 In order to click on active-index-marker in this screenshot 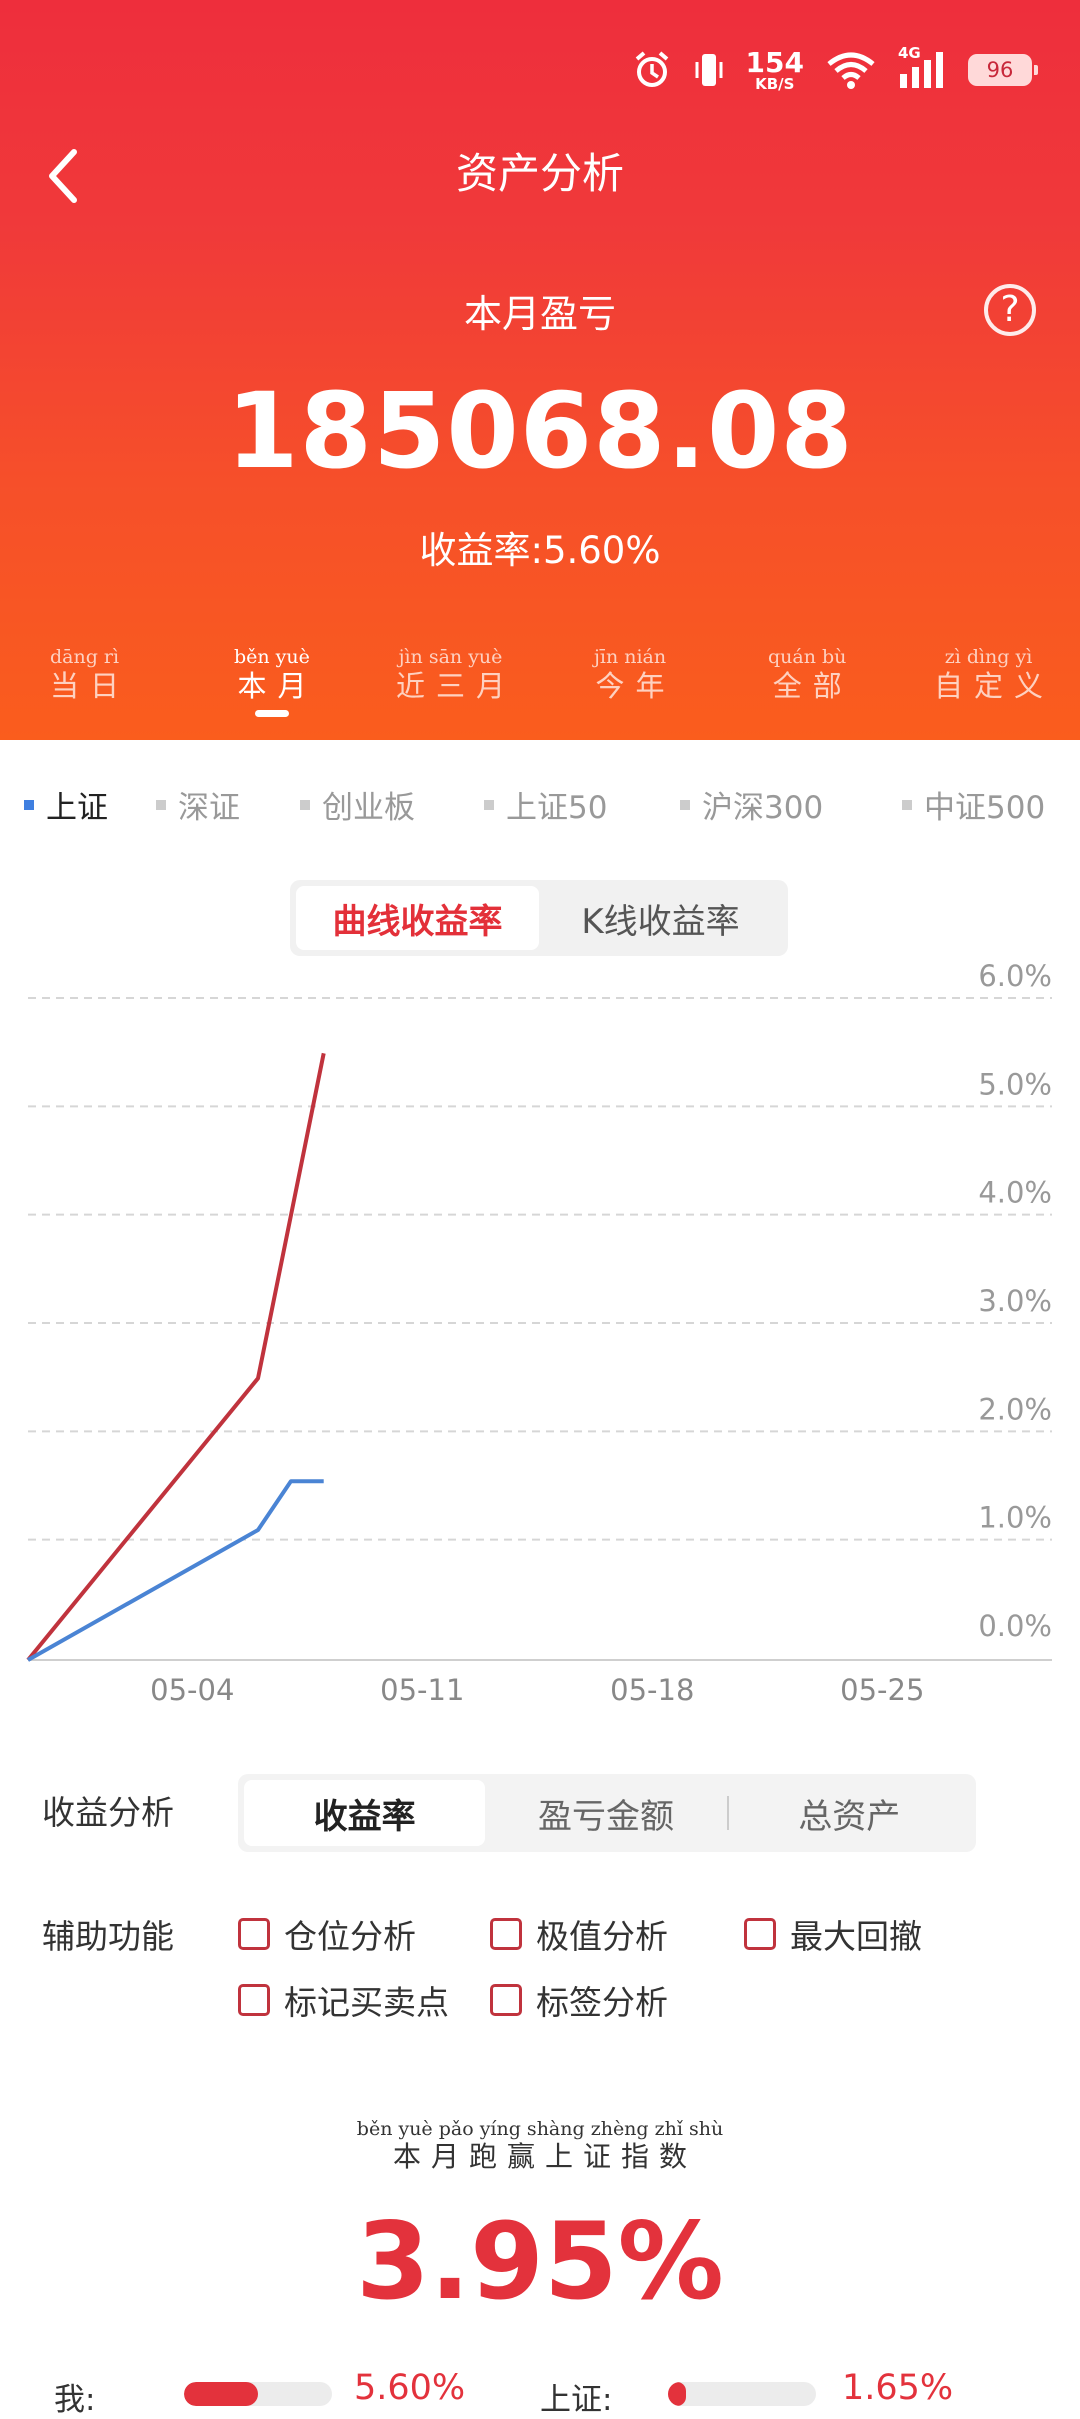, I will do `click(29, 804)`.